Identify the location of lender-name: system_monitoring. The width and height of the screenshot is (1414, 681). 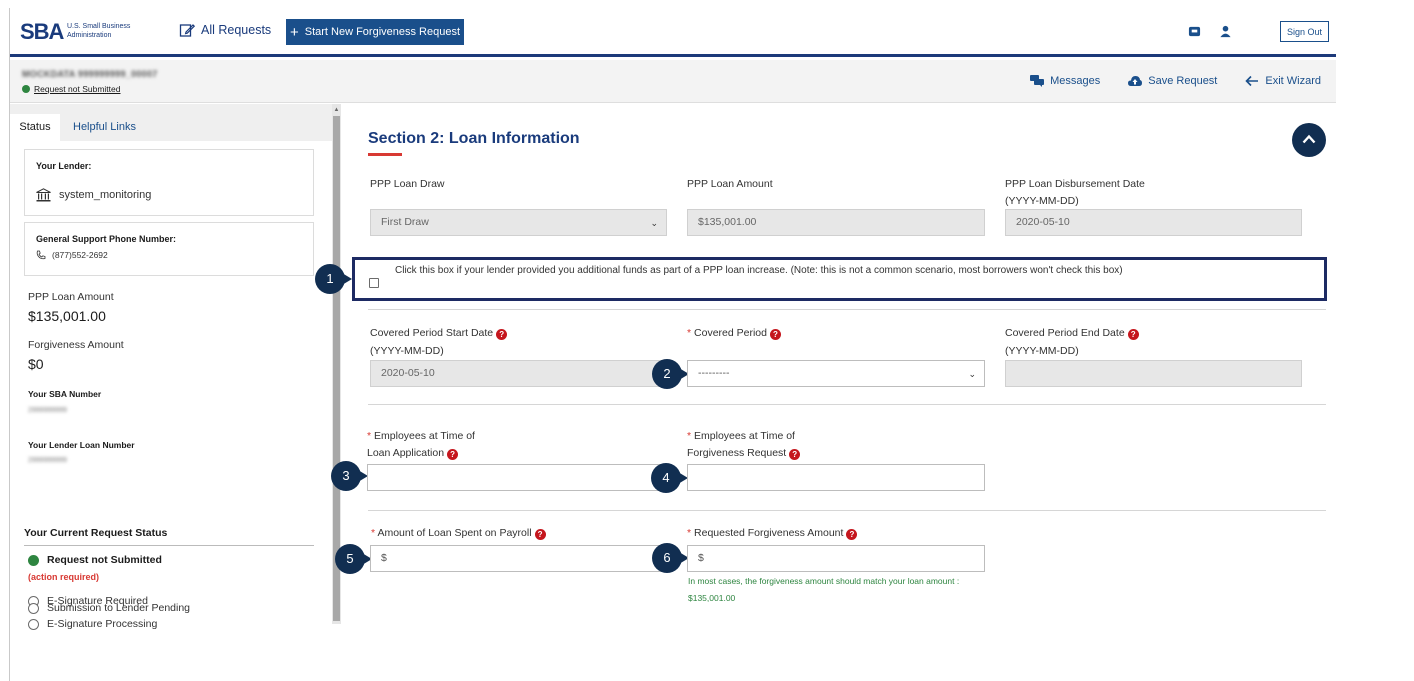
(105, 195).